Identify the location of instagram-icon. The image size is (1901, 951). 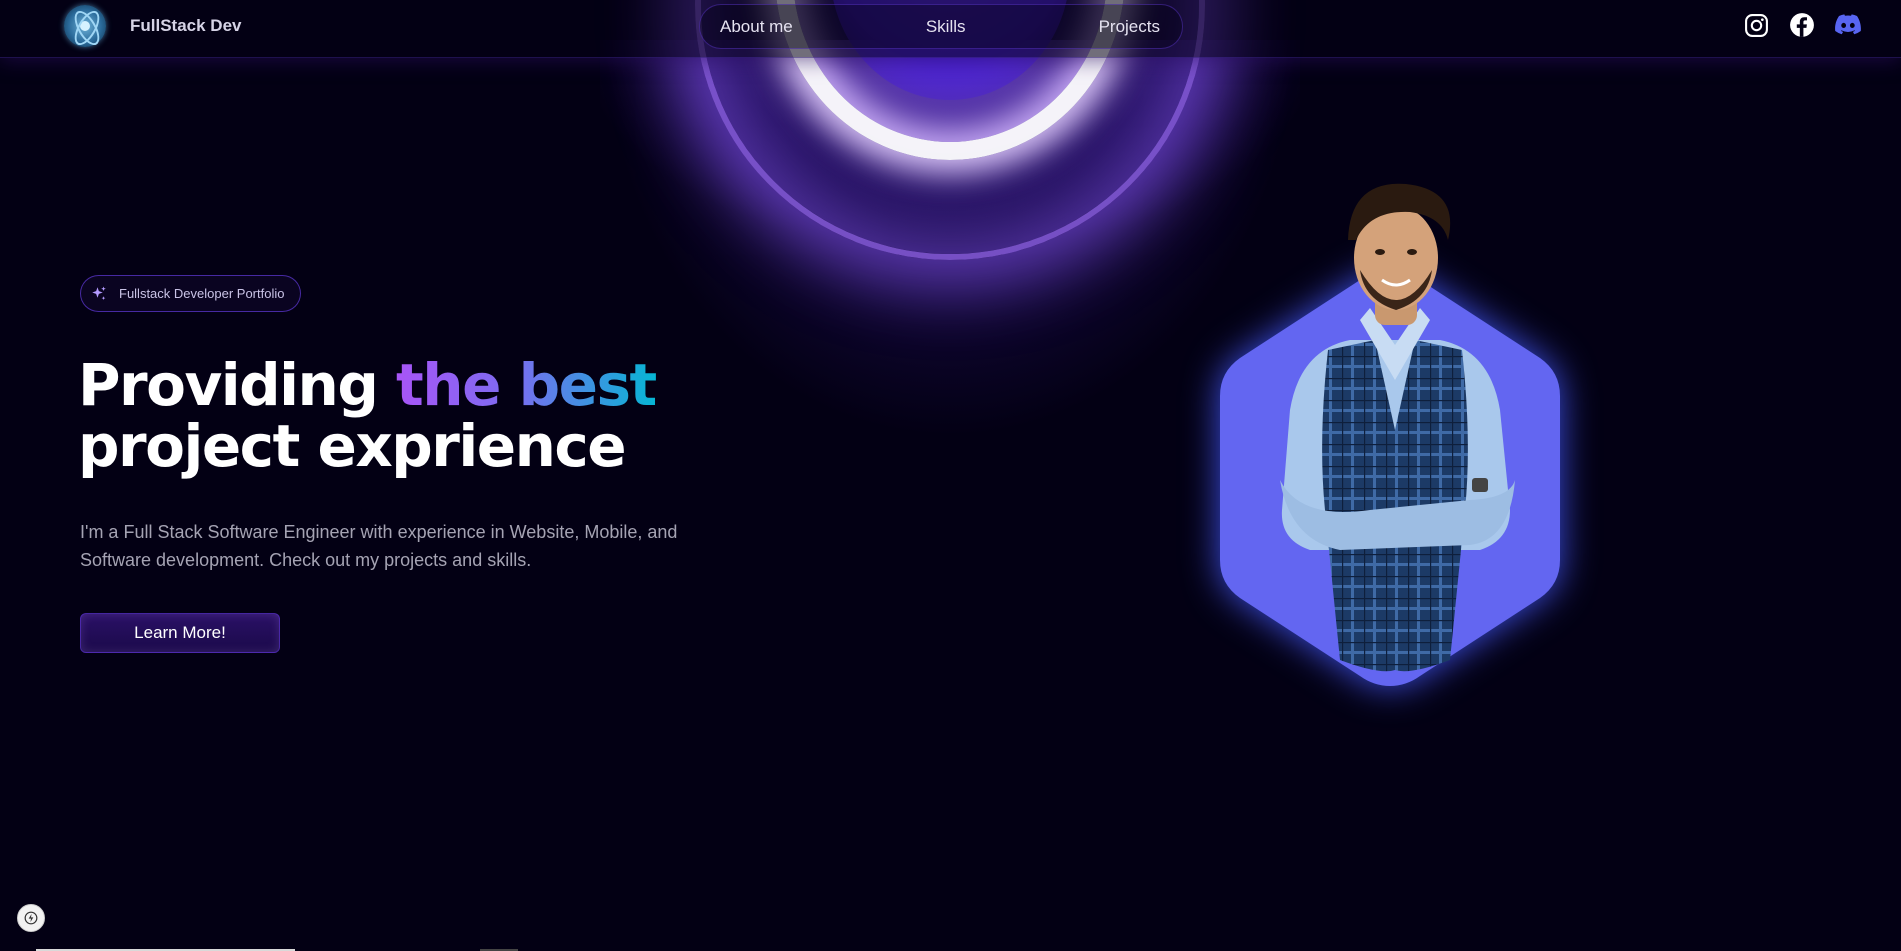
(1756, 25).